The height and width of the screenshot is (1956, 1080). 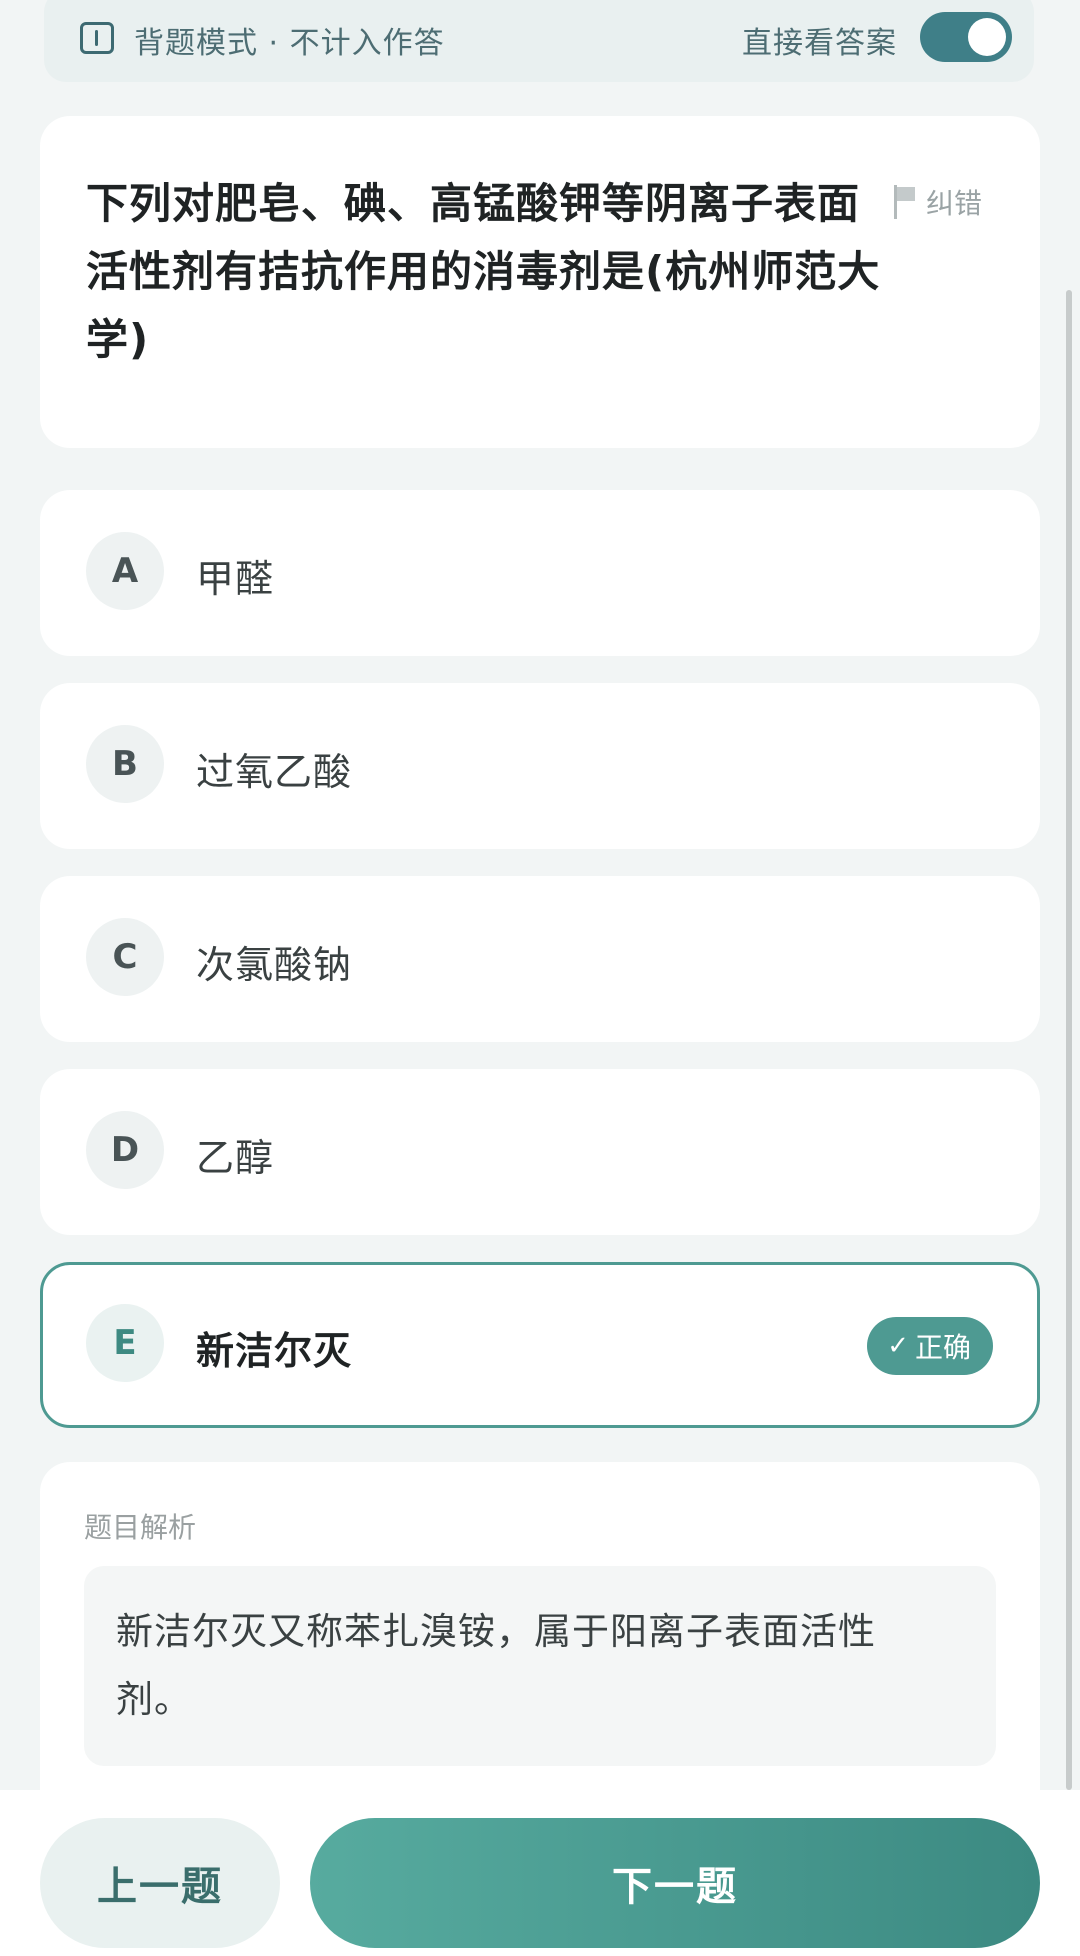 I want to click on prev-question-button: 上一题, so click(x=160, y=1883).